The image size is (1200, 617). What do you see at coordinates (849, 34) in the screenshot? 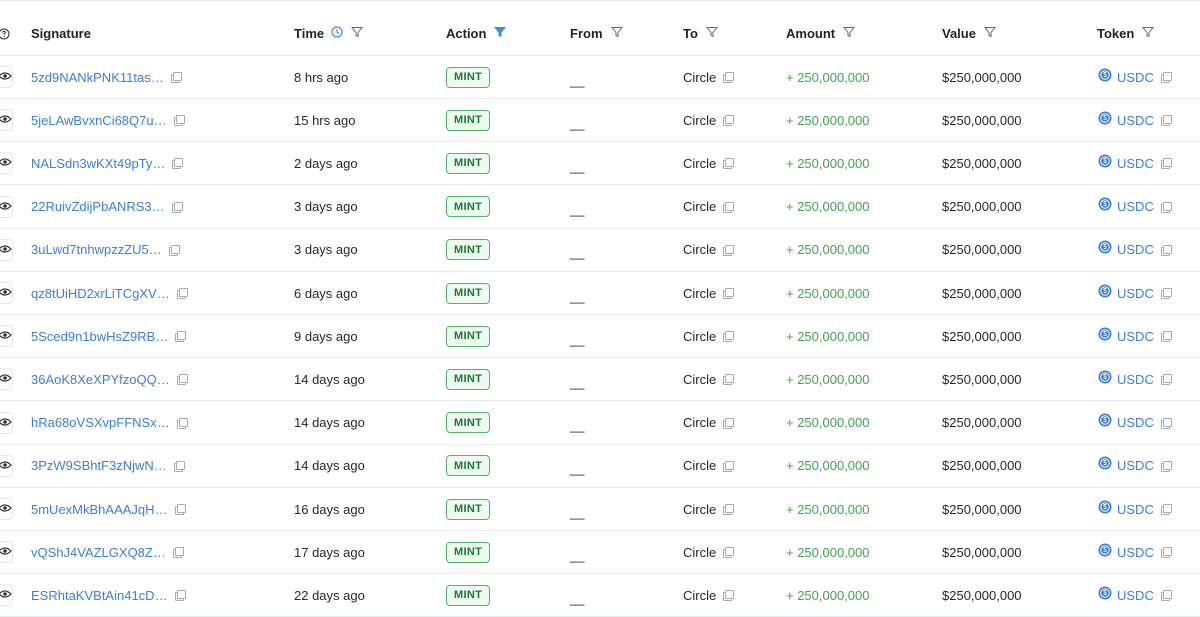
I see `amount-filter-icon` at bounding box center [849, 34].